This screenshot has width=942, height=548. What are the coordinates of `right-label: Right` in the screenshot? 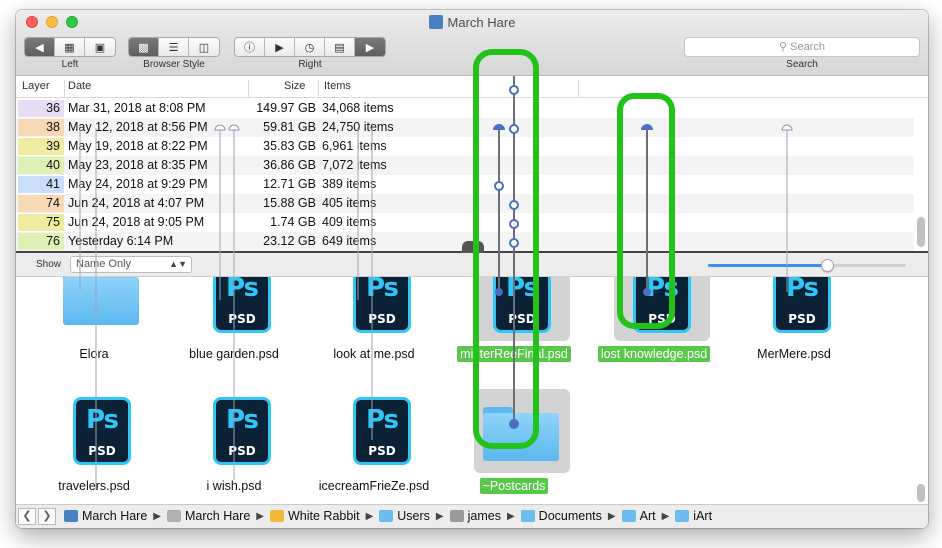 It's located at (310, 64).